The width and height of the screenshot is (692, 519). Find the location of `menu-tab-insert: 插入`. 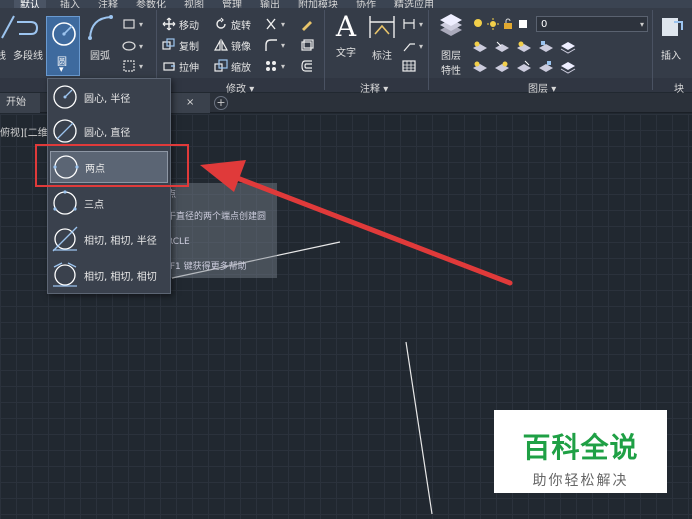

menu-tab-insert: 插入 is located at coordinates (70, 4).